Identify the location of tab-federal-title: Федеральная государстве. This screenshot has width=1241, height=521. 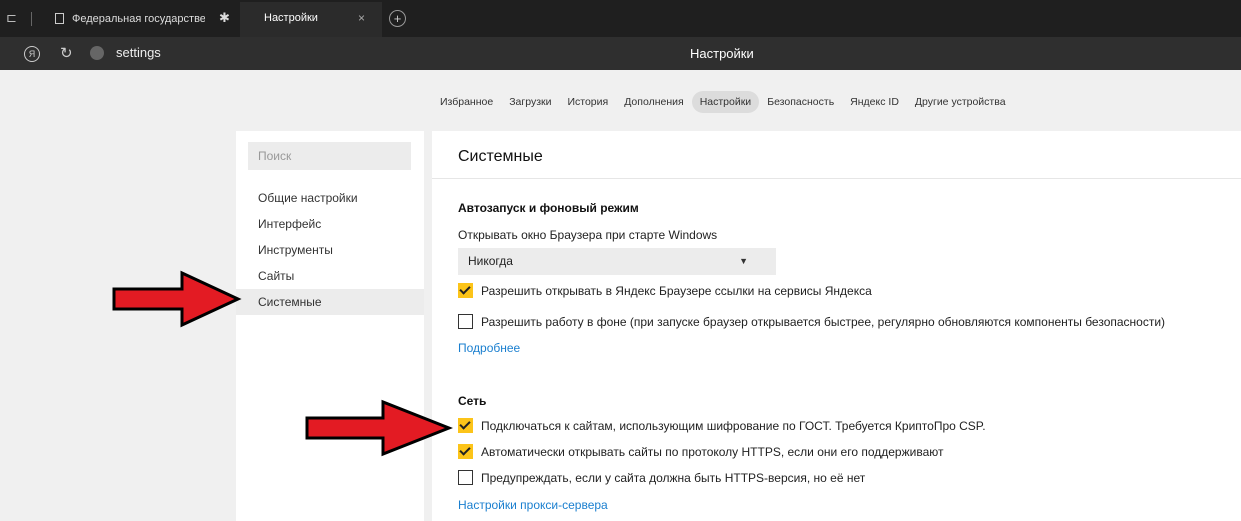
(138, 19).